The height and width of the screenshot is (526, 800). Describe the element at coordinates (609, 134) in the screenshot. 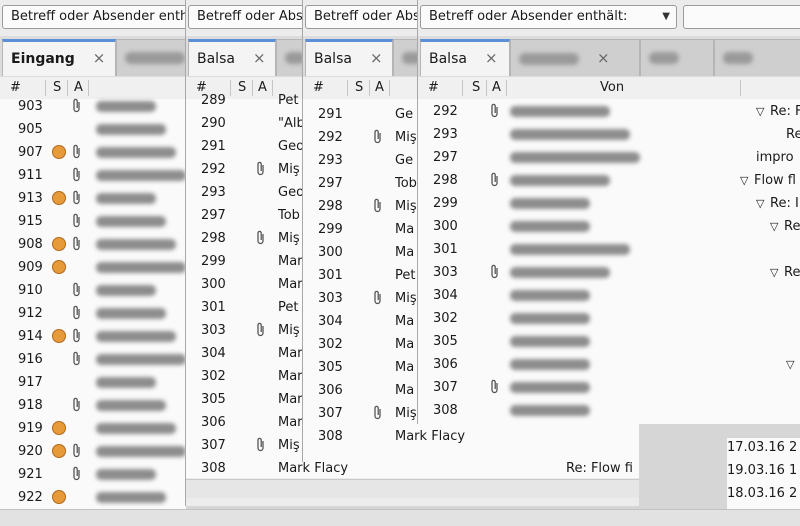

I see `table-row: 293 Re` at that location.